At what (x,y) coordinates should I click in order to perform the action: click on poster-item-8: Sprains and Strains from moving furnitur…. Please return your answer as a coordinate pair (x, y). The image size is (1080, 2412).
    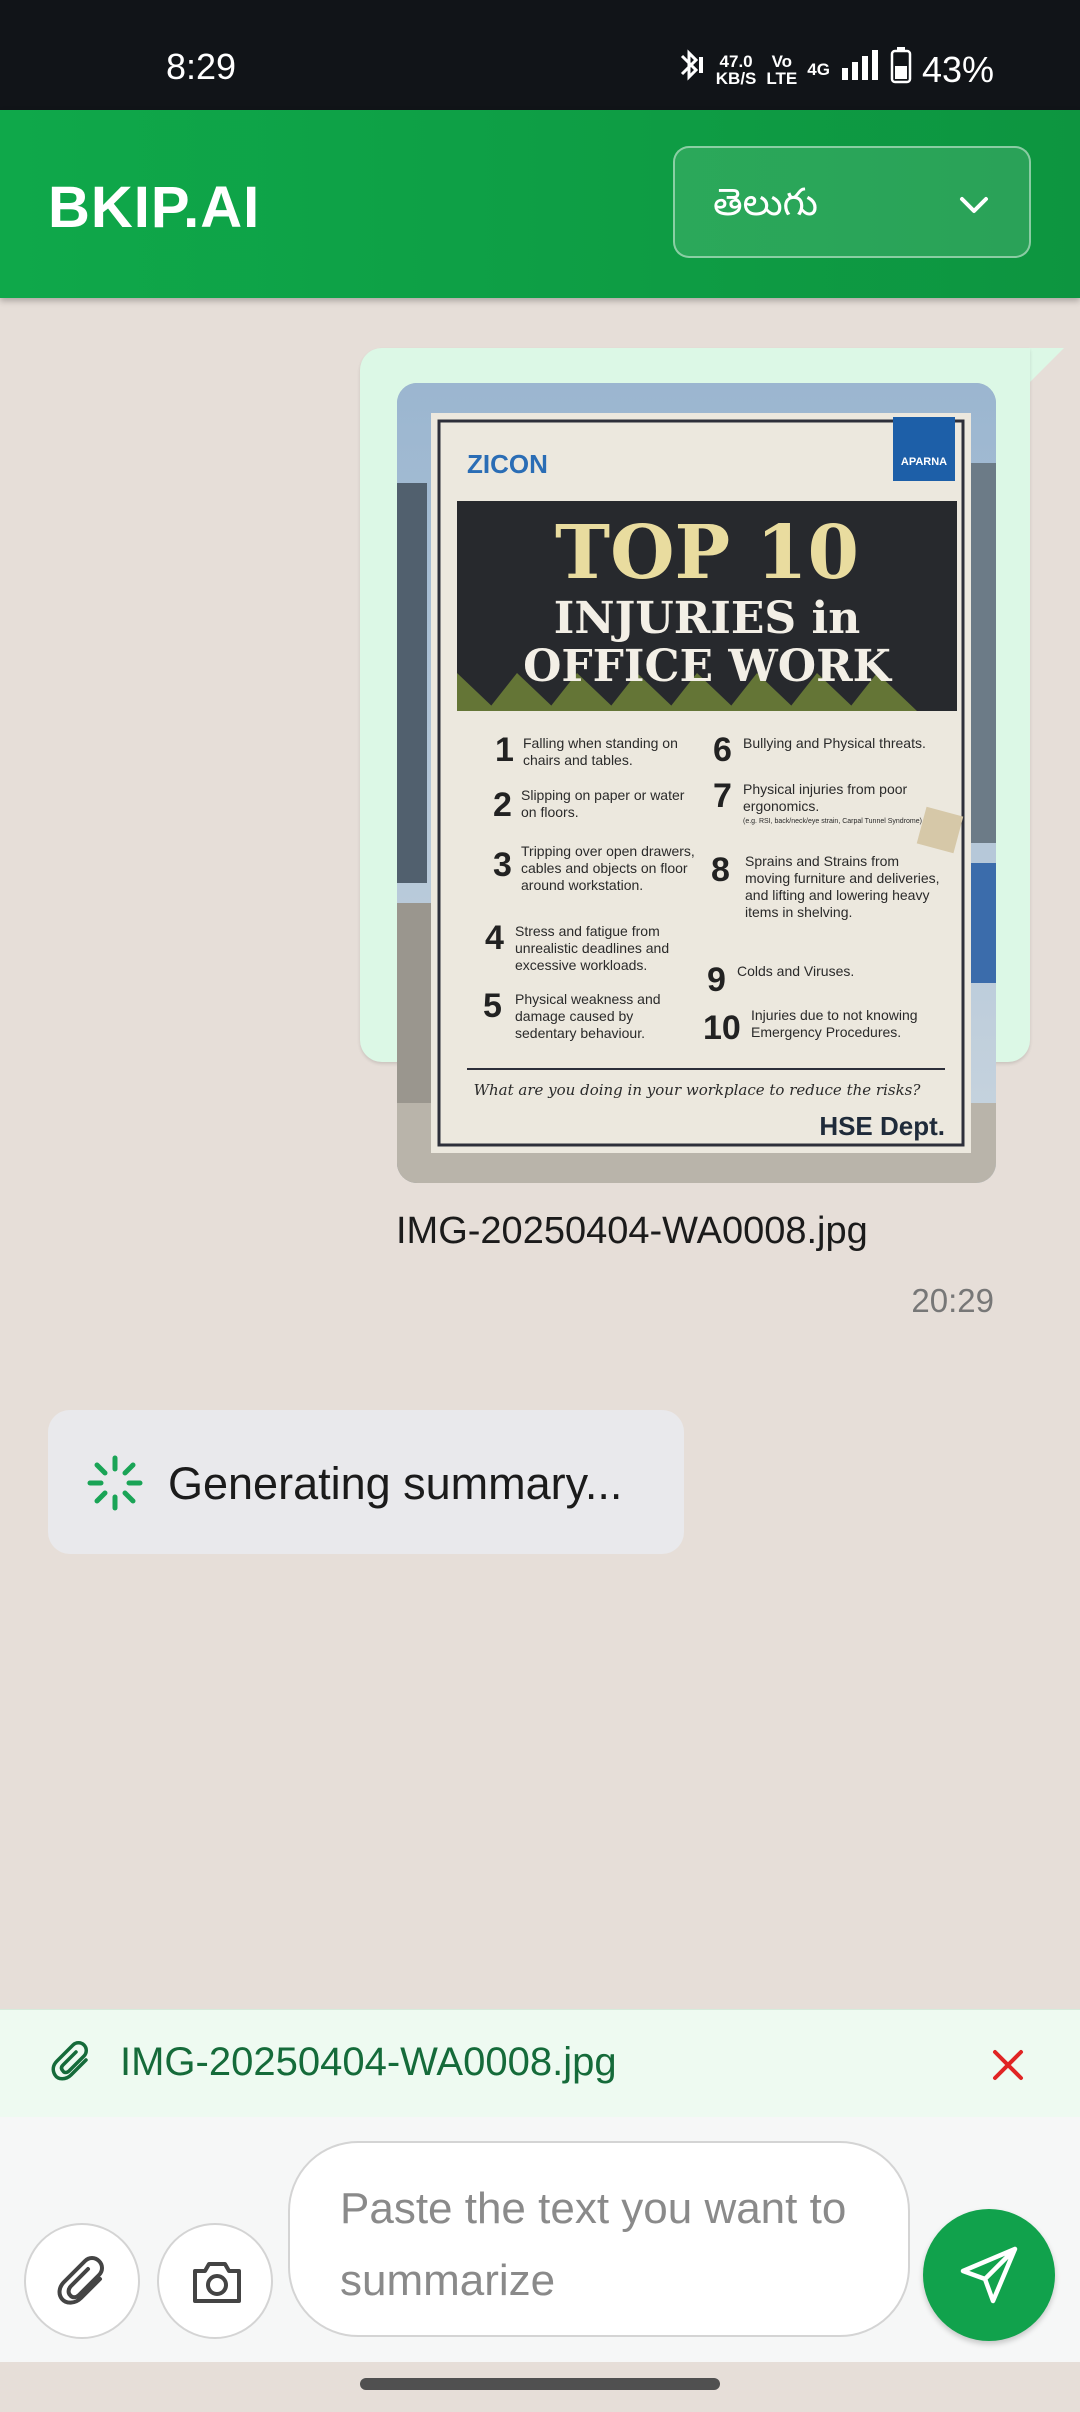
    Looking at the image, I should click on (842, 886).